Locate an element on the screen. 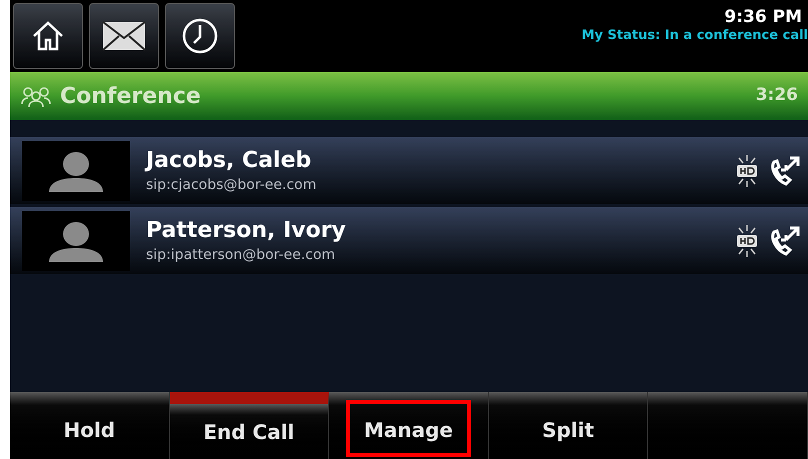 The width and height of the screenshot is (808, 459). envelope-icon is located at coordinates (124, 36).